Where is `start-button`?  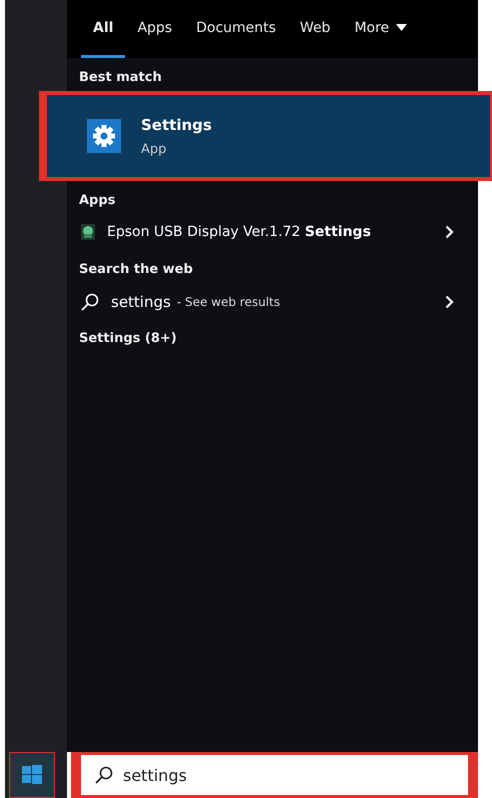 start-button is located at coordinates (32, 775).